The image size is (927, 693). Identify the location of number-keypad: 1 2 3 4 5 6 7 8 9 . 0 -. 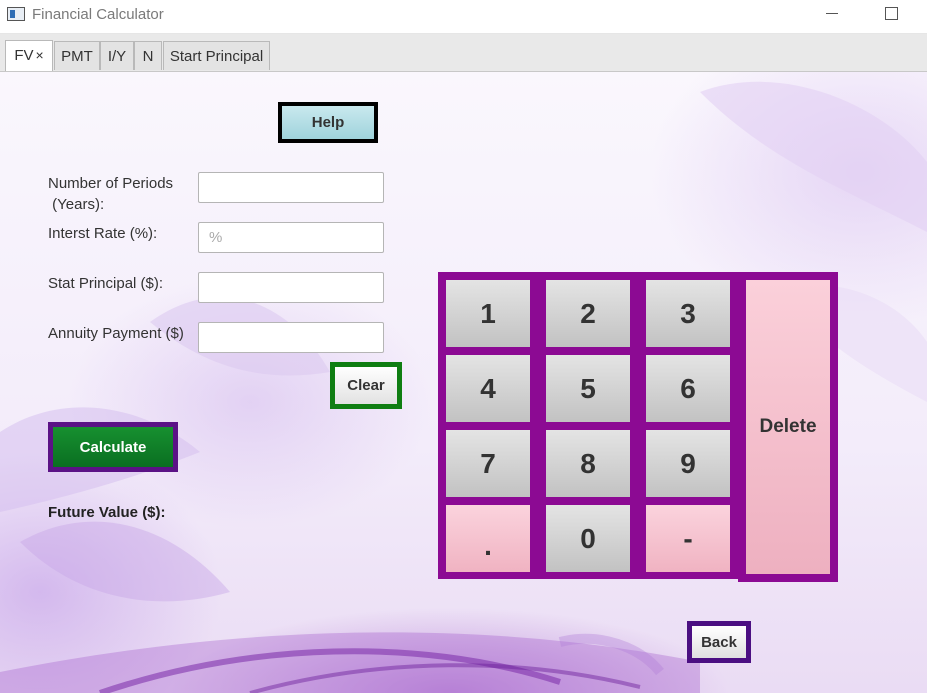
(588, 425).